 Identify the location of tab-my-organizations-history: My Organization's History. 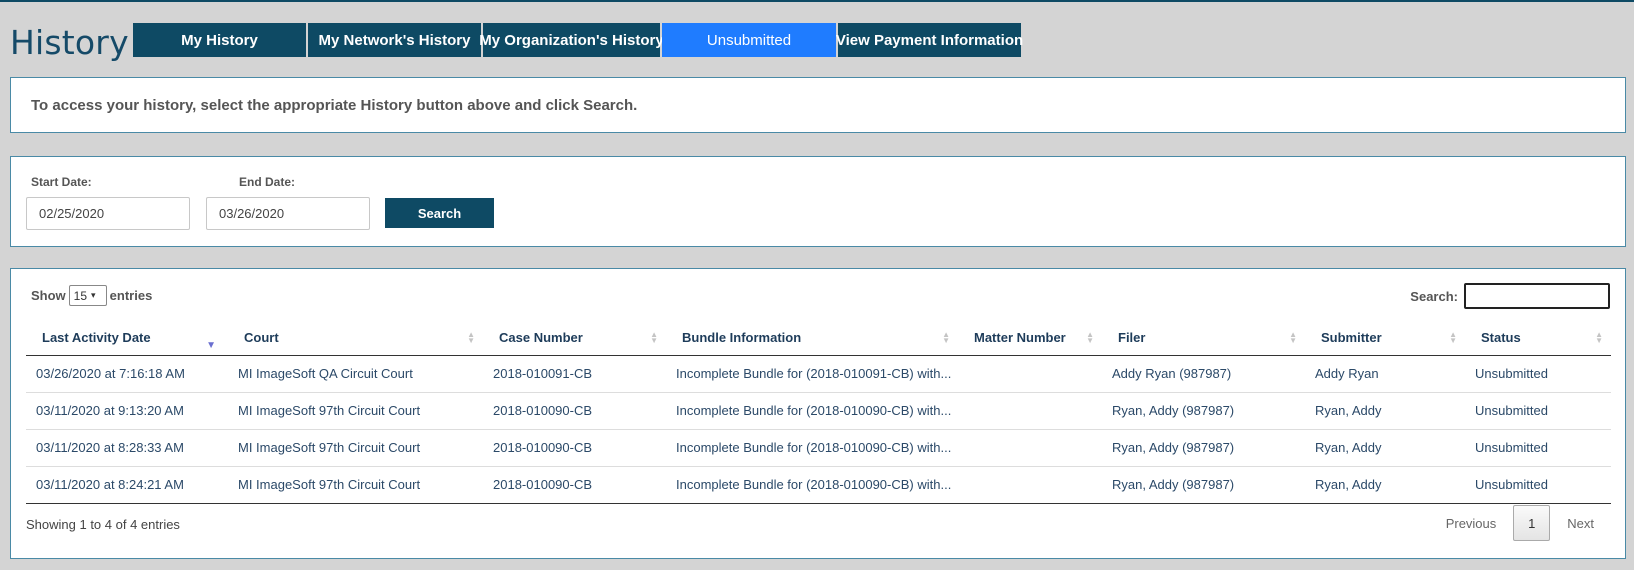
(571, 40).